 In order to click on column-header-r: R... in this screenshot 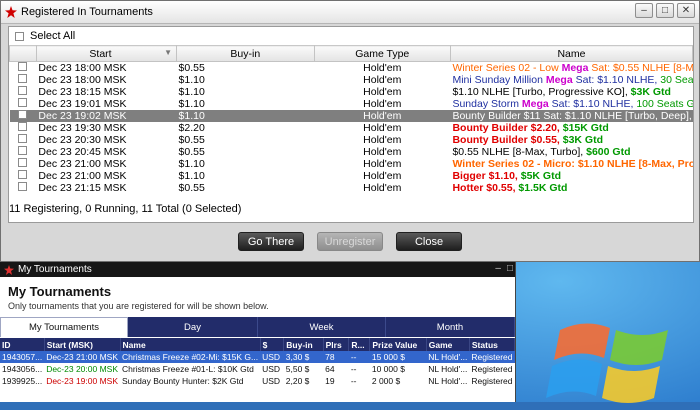, I will do `click(359, 344)`.